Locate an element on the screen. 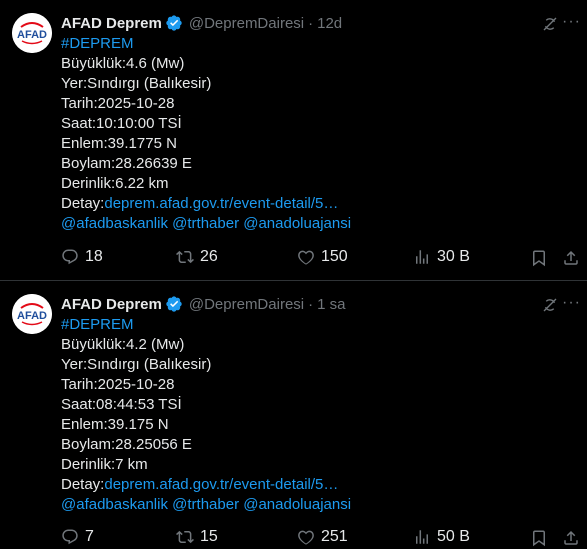  retweet-count: 26 is located at coordinates (209, 256).